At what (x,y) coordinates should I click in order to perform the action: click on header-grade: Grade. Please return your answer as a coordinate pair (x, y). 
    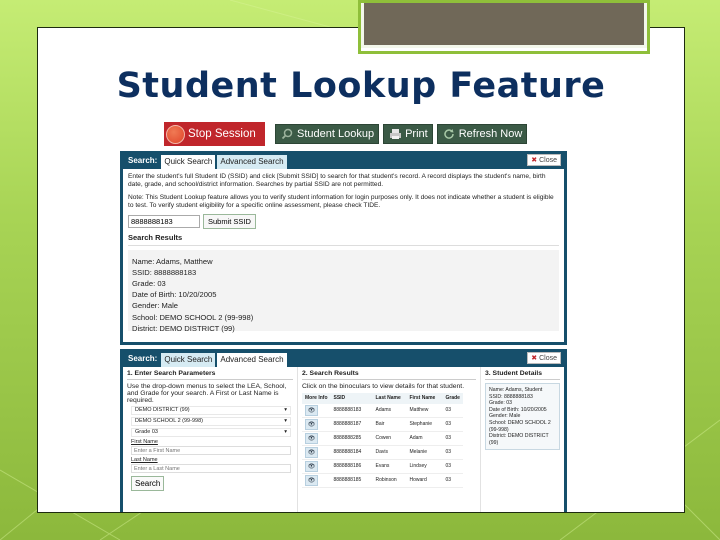
    Looking at the image, I should click on (452, 398).